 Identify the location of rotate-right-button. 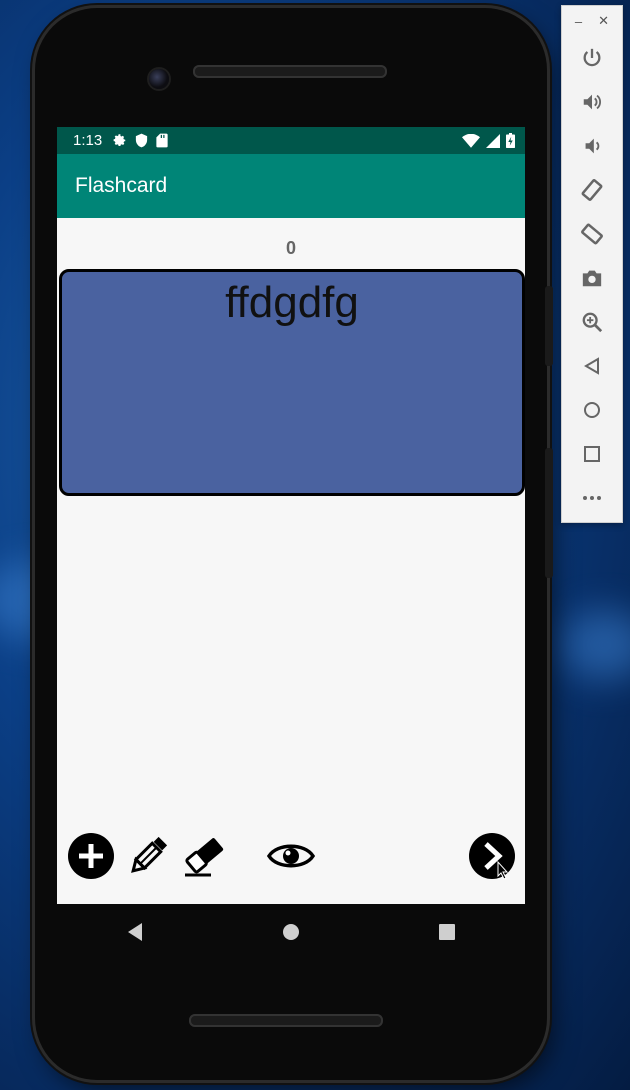
(592, 234).